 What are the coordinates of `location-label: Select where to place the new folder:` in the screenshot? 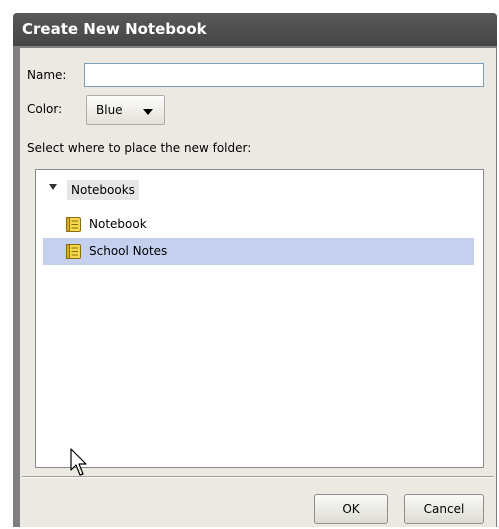 It's located at (139, 148).